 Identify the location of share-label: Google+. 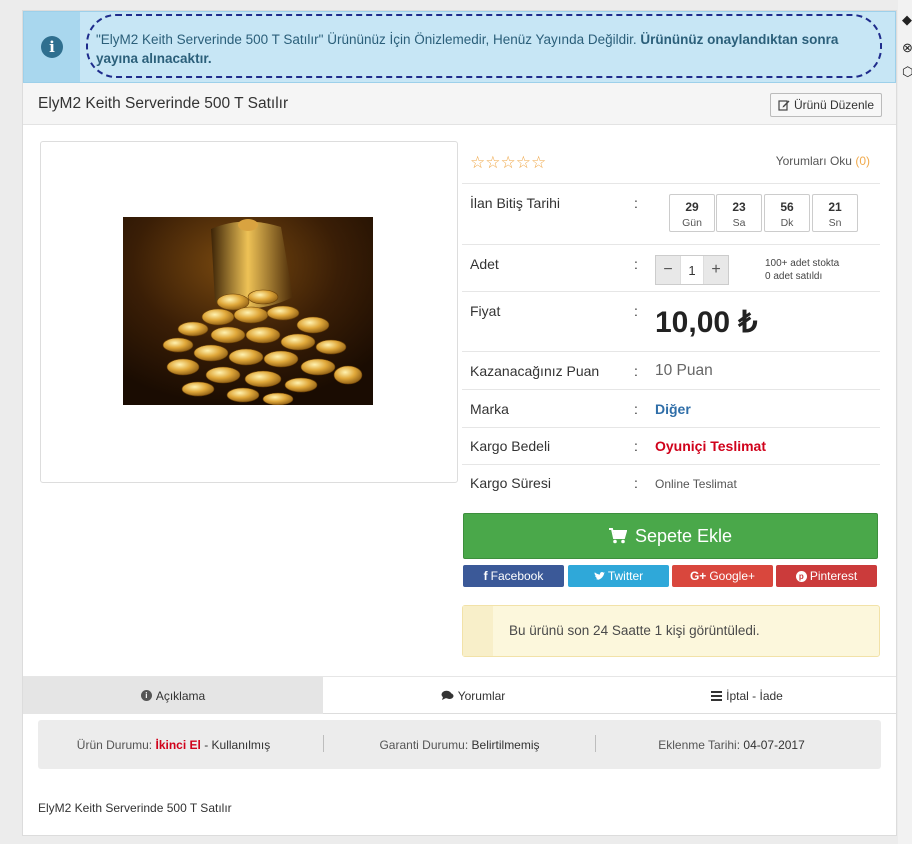
(732, 576).